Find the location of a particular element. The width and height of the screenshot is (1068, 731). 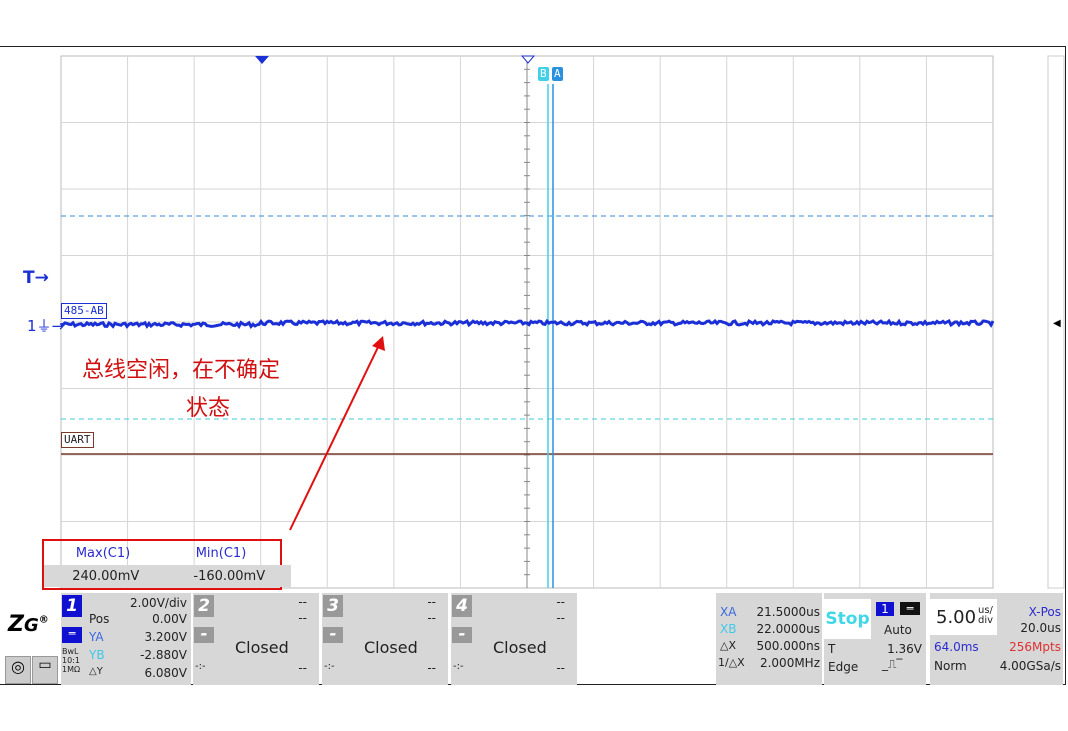

min-header: Min(C1) is located at coordinates (221, 553).